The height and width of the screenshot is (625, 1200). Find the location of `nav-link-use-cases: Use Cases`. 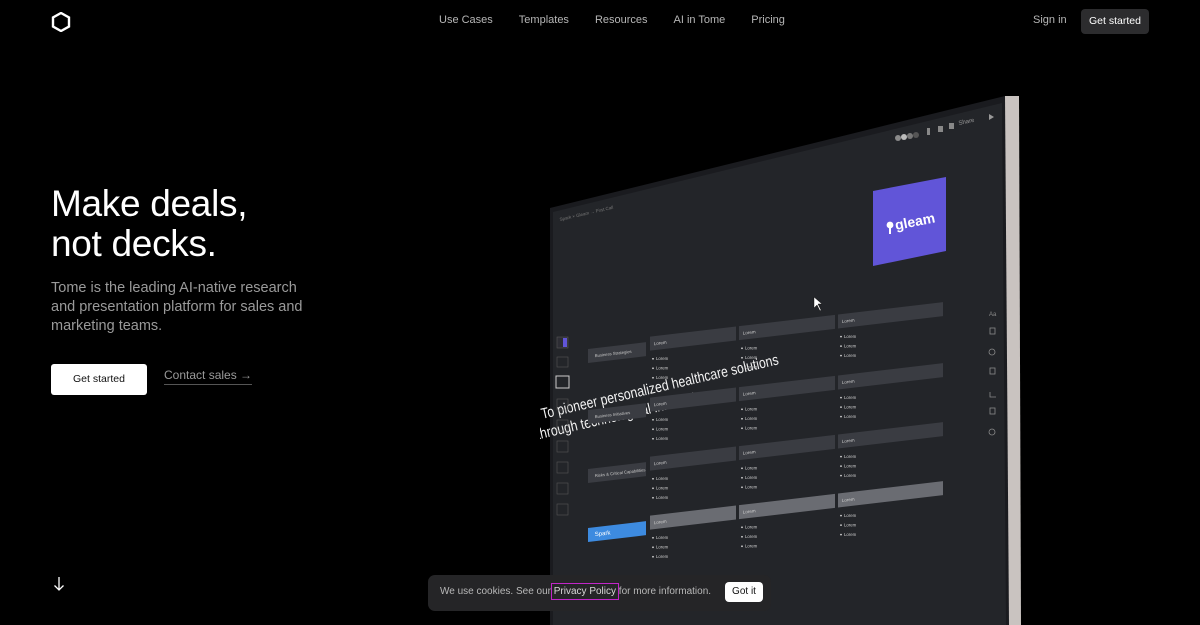

nav-link-use-cases: Use Cases is located at coordinates (466, 20).